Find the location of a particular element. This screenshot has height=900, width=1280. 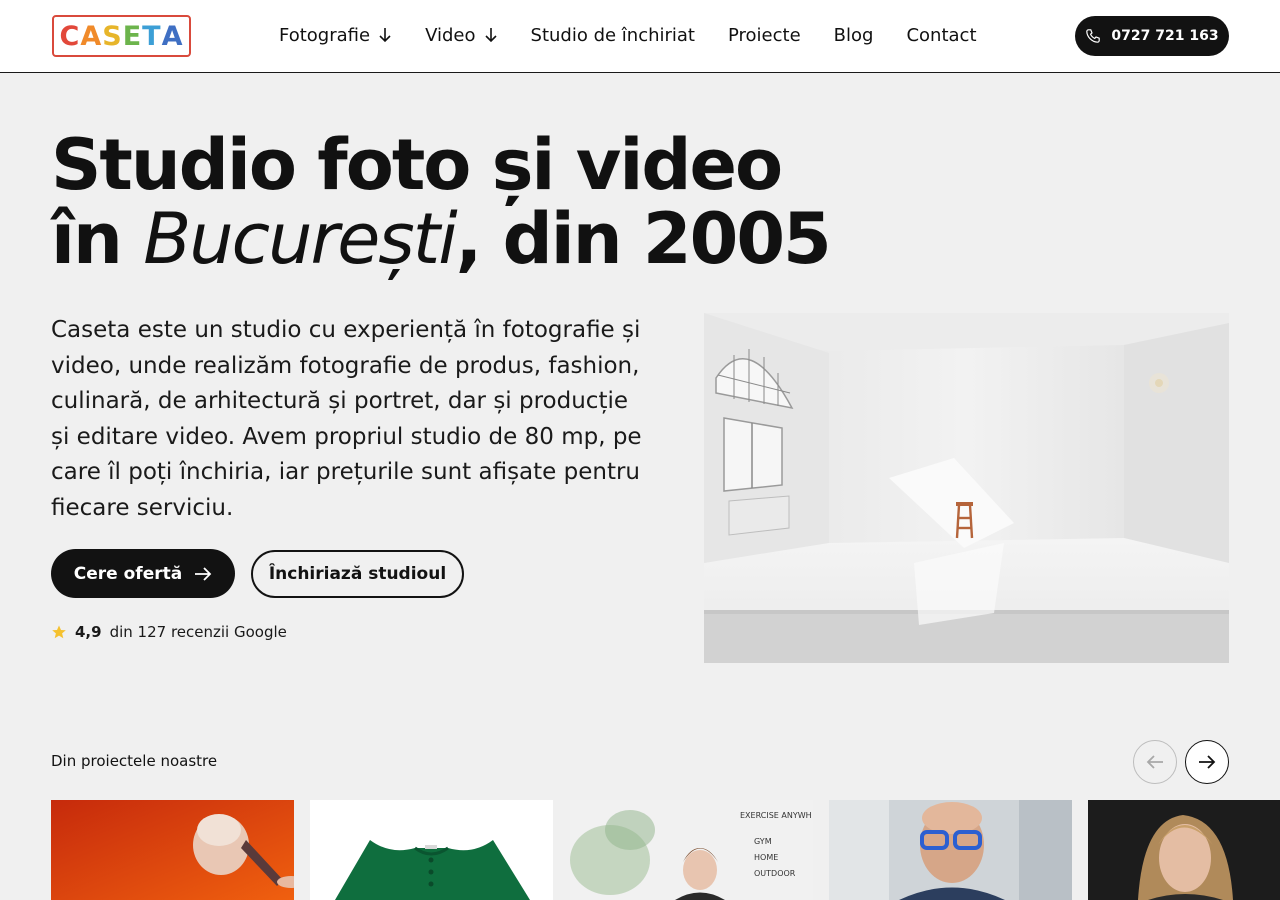

phone-button: 0727 721 163 is located at coordinates (1152, 36).